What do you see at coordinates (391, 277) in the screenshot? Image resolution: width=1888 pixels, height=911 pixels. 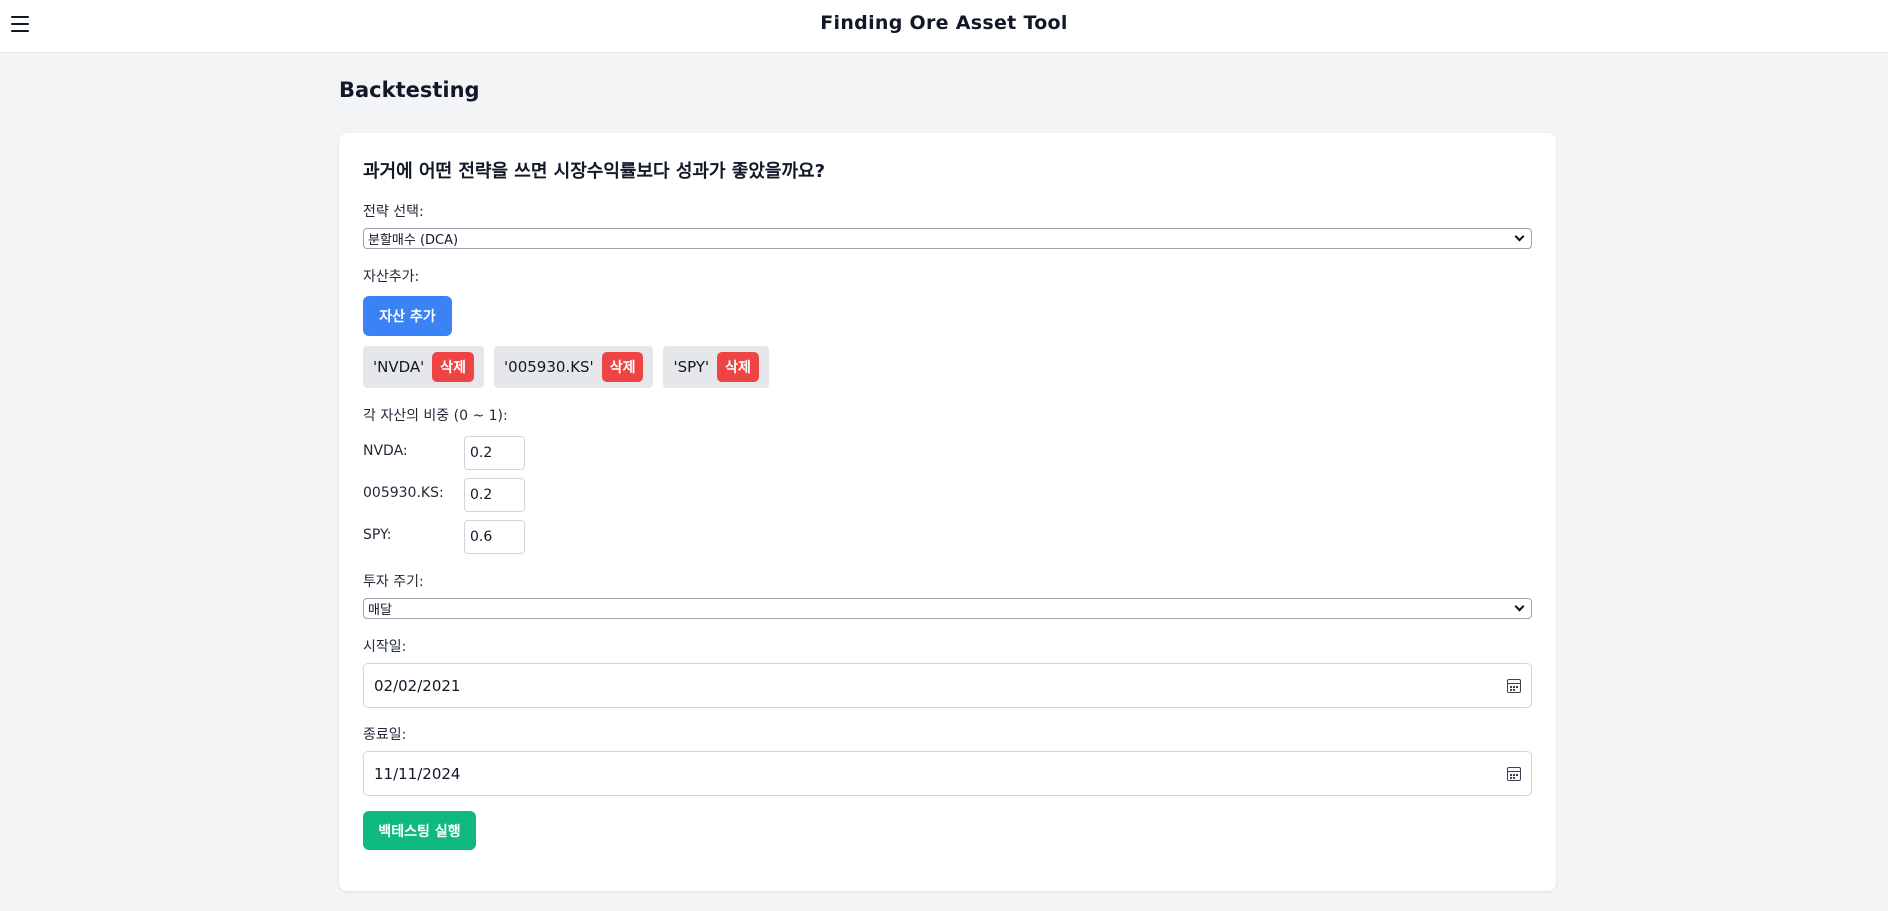 I see `add-asset-label: 자산추가:` at bounding box center [391, 277].